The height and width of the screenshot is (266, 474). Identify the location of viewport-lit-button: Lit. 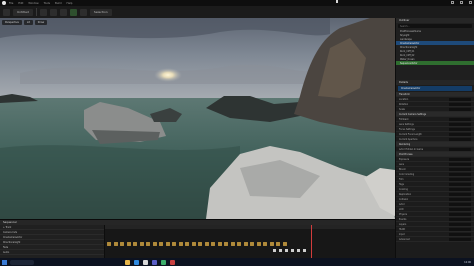
(28, 22).